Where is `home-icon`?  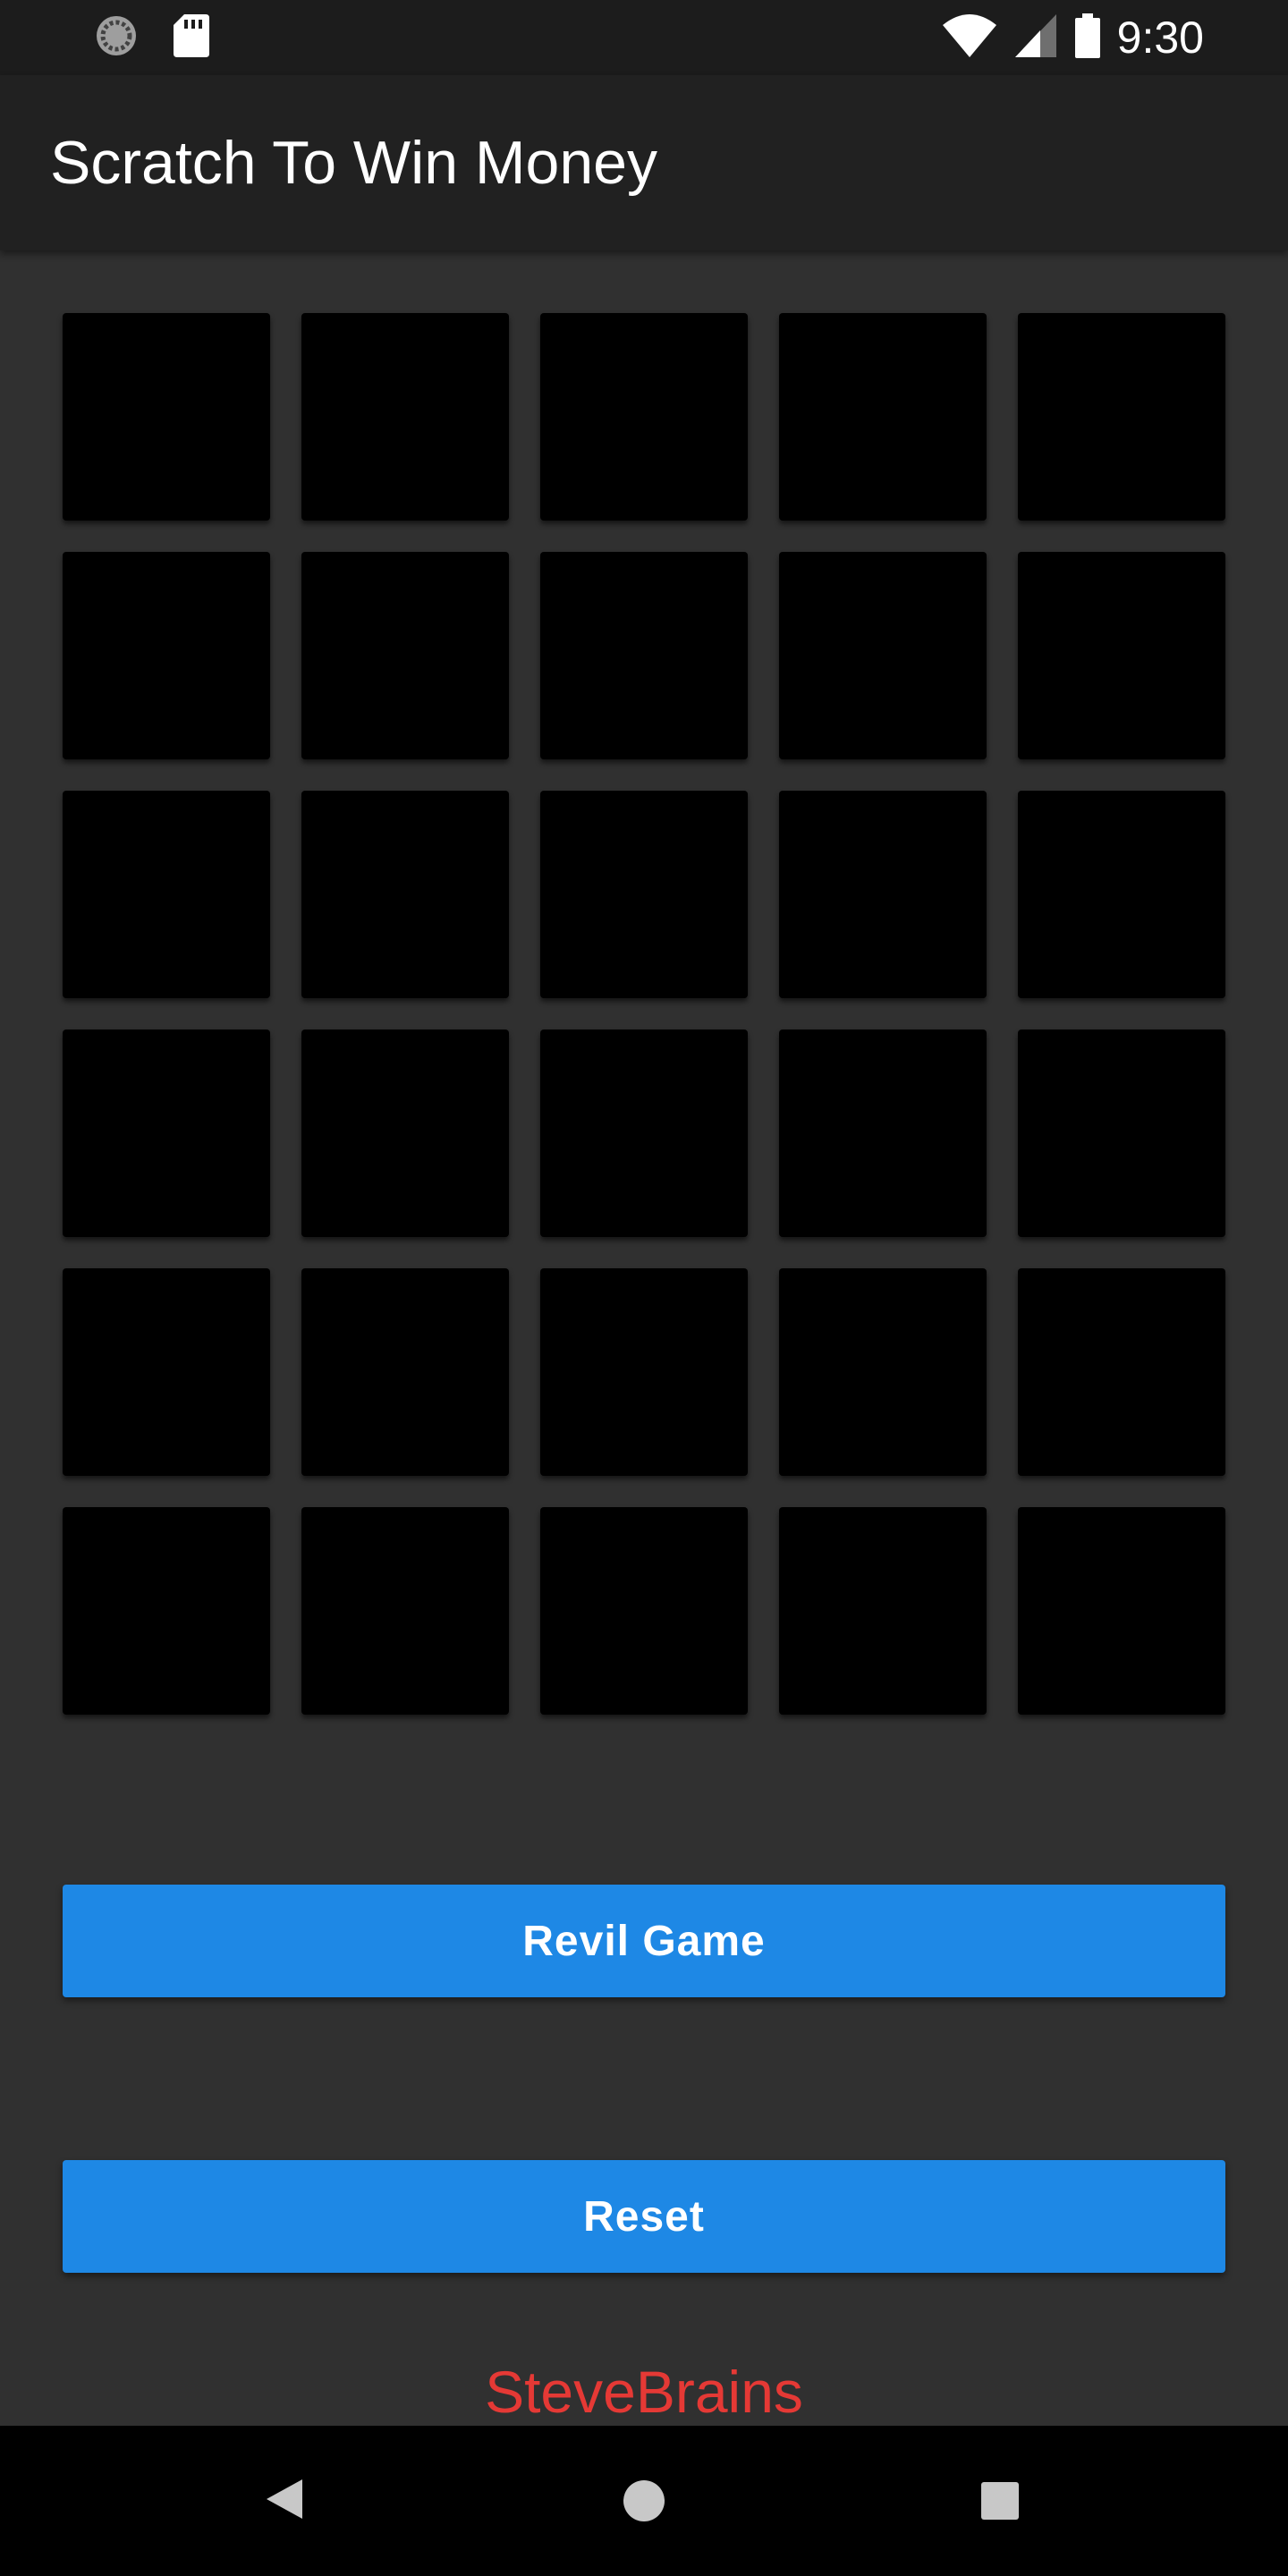 home-icon is located at coordinates (644, 2503).